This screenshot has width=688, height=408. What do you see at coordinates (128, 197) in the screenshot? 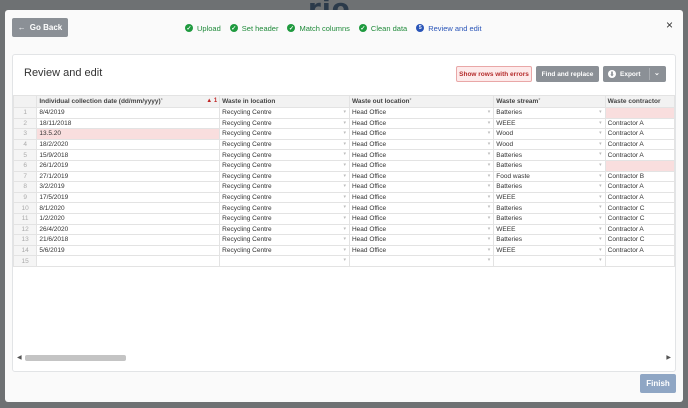
I see `table-cell: 17/5/2019` at bounding box center [128, 197].